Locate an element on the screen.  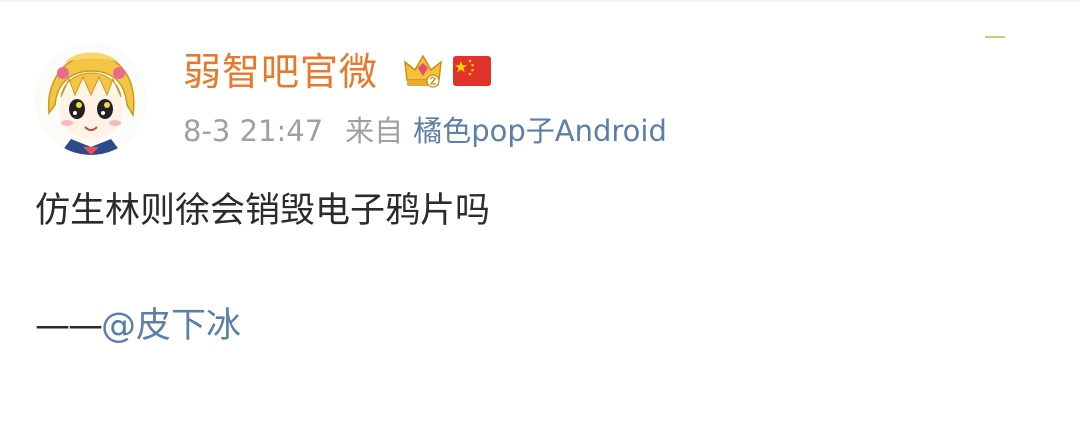
crown-icon is located at coordinates (423, 71).